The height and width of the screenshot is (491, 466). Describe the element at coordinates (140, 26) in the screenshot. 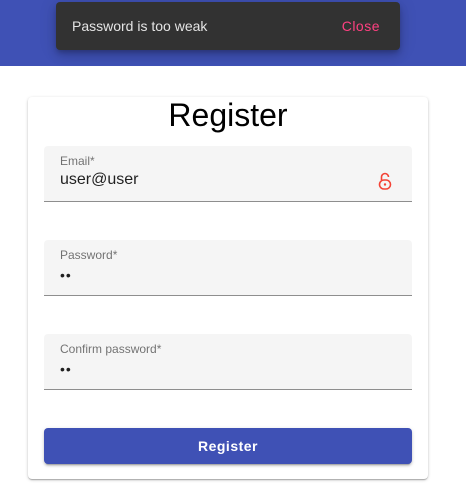

I see `snackbar-message: Password is too weak` at that location.